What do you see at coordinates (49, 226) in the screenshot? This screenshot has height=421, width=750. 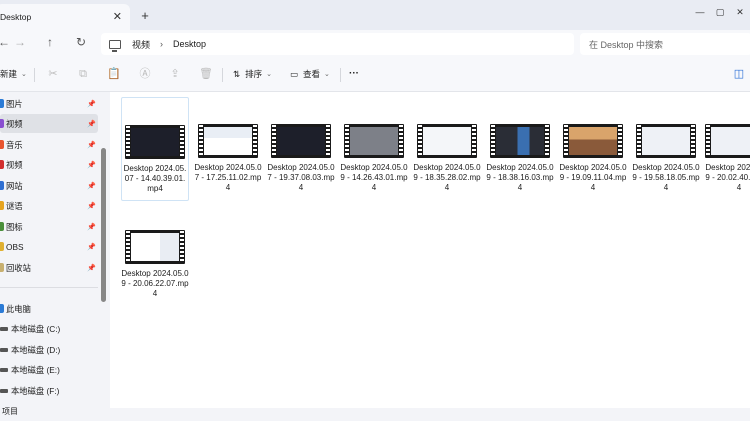 I see `sidebar-item-icons: 图标 📌` at bounding box center [49, 226].